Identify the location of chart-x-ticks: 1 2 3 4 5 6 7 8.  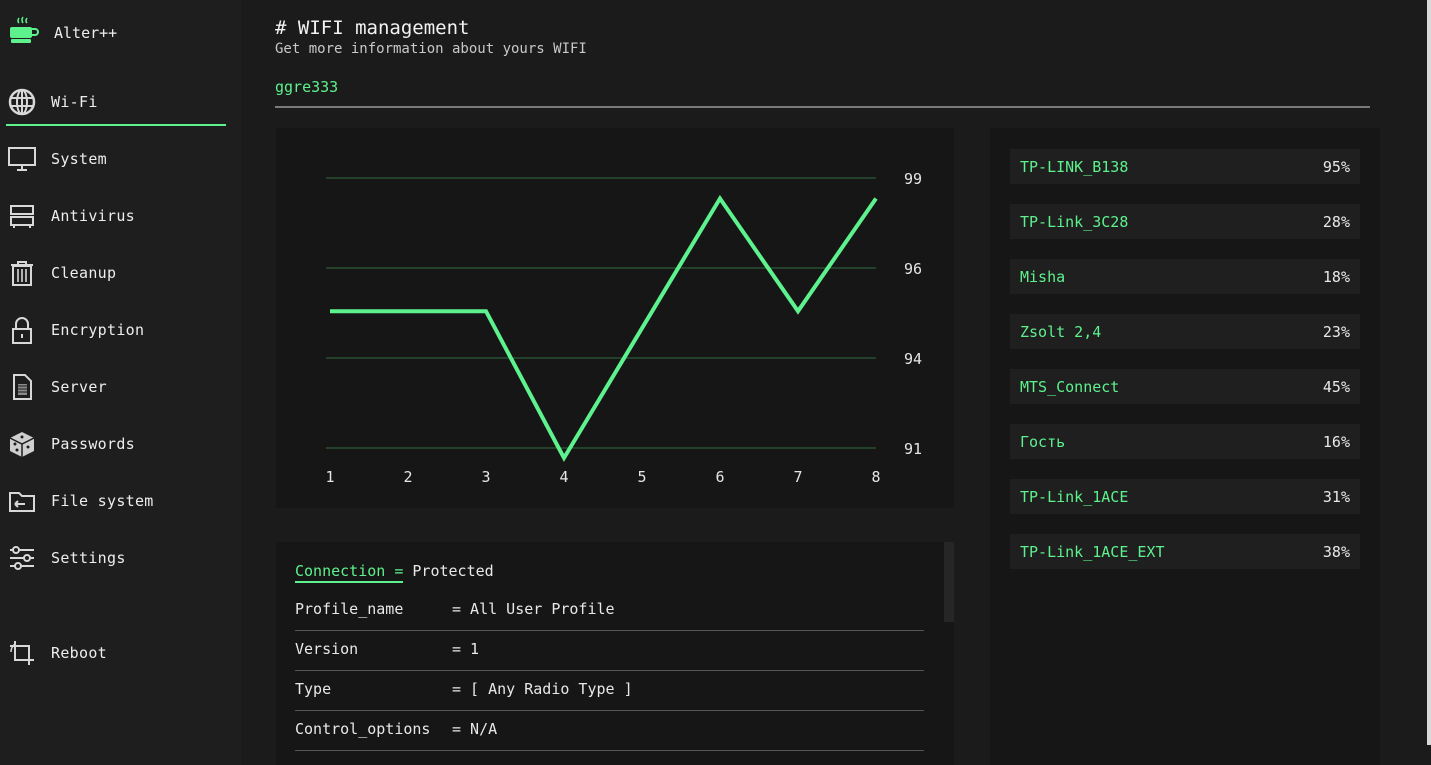
(602, 477).